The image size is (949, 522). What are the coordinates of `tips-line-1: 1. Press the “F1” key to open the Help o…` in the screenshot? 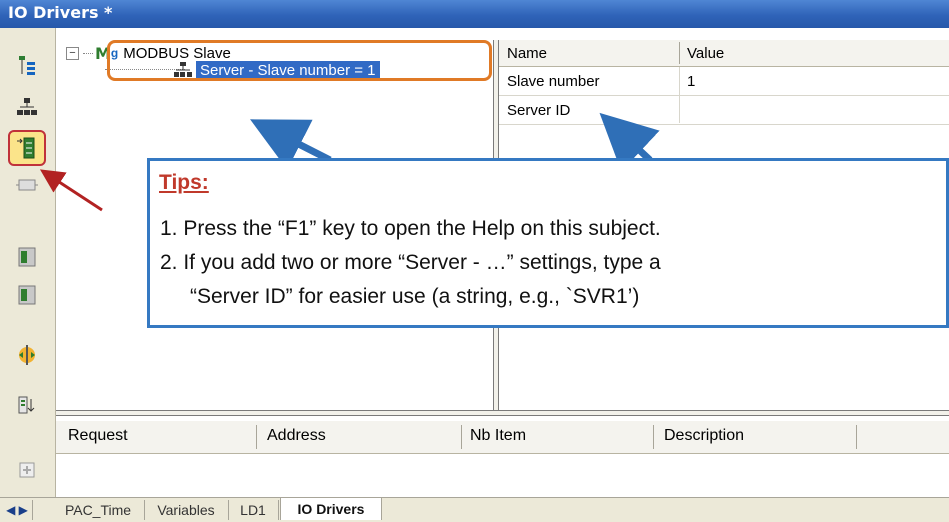 It's located at (410, 228).